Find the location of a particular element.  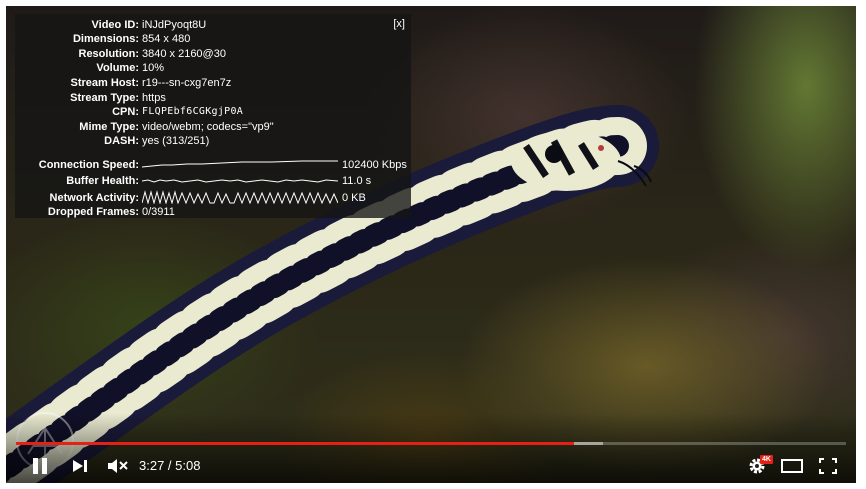

stats-row-network-activity: Network Activity: 0 KB is located at coordinates (213, 197).